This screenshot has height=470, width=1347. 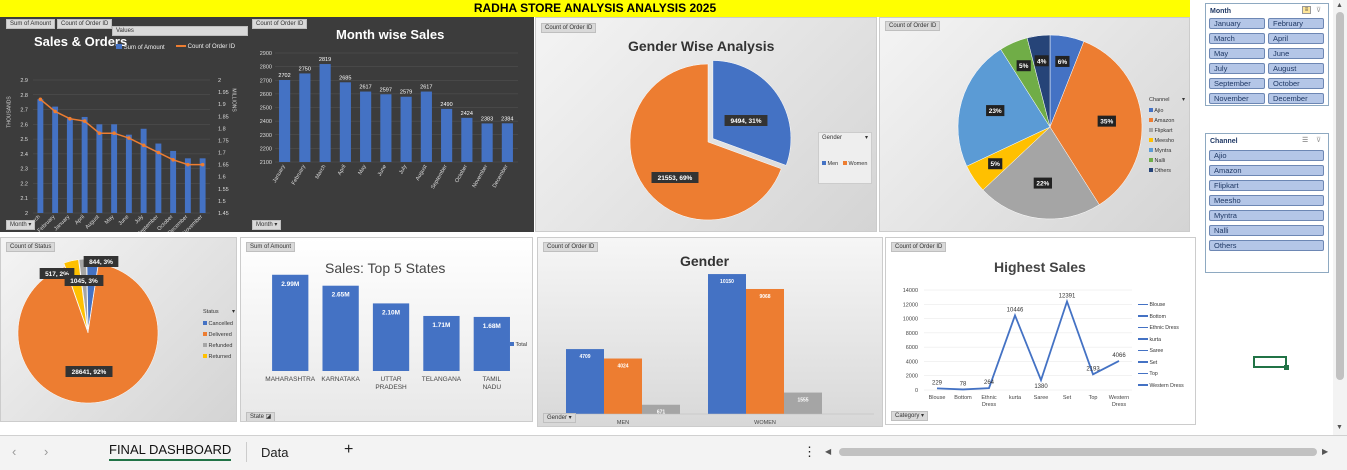 What do you see at coordinates (202, 164) in the screenshot?
I see `point-count` at bounding box center [202, 164].